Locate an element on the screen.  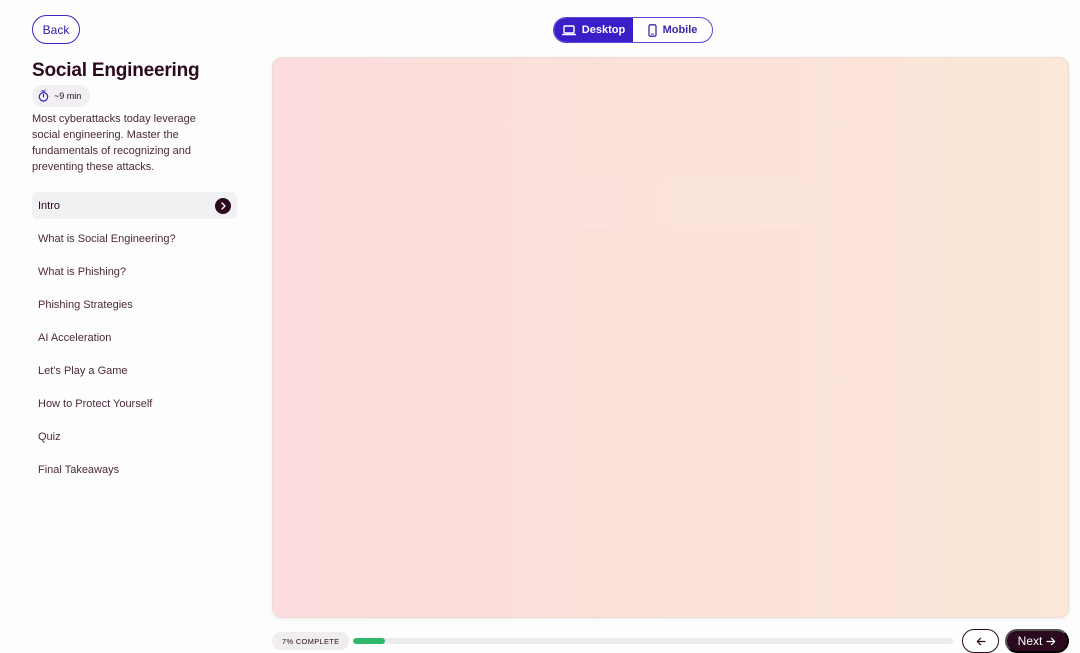
arrow-right-icon is located at coordinates (1051, 641).